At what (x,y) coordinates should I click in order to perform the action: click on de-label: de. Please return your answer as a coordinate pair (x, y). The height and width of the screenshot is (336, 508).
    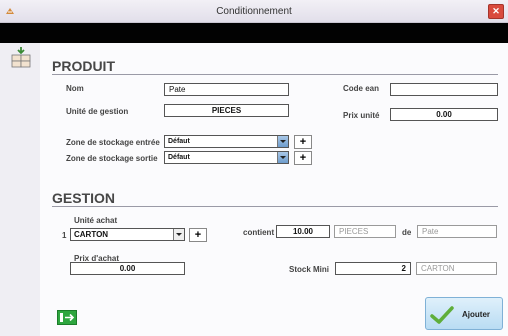
    Looking at the image, I should click on (407, 232).